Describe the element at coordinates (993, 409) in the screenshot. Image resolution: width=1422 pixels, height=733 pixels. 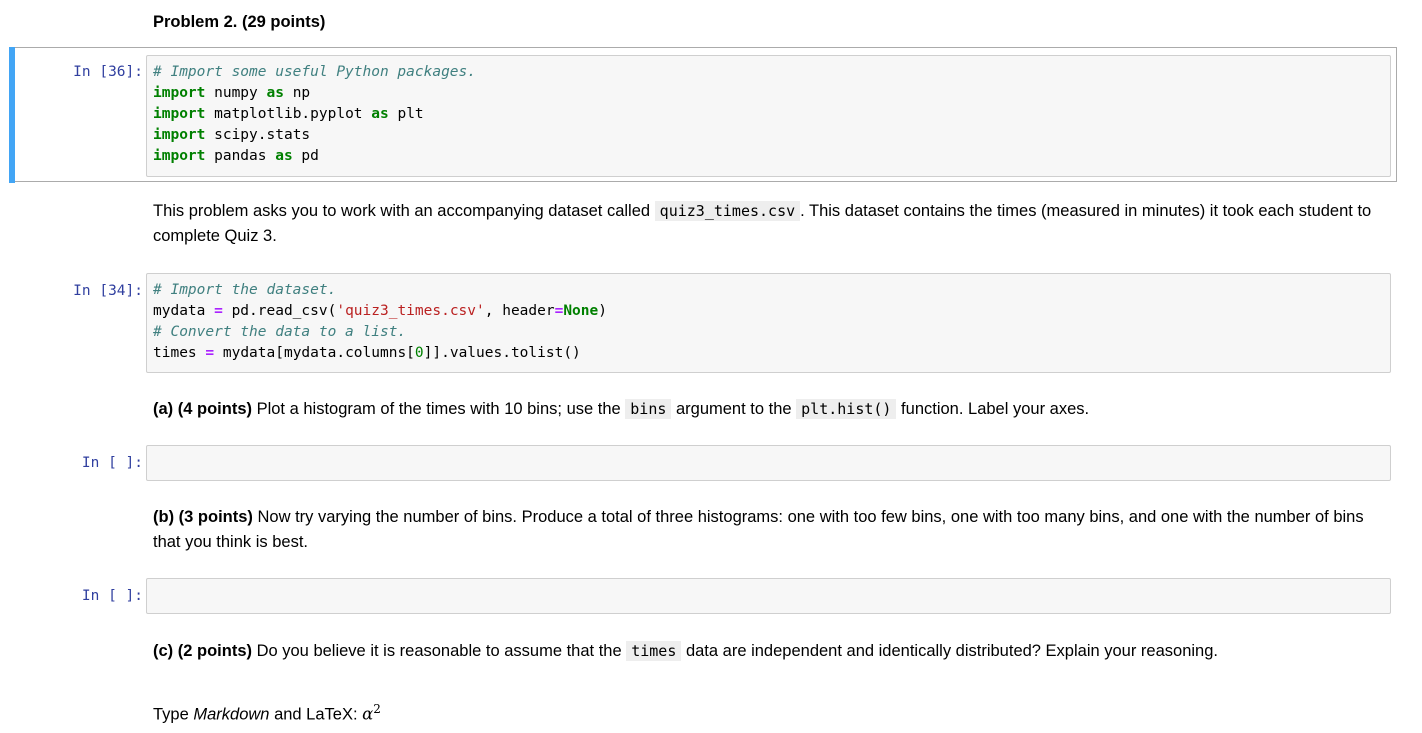
I see `part-a-text-3: function. Label your axes.` at that location.